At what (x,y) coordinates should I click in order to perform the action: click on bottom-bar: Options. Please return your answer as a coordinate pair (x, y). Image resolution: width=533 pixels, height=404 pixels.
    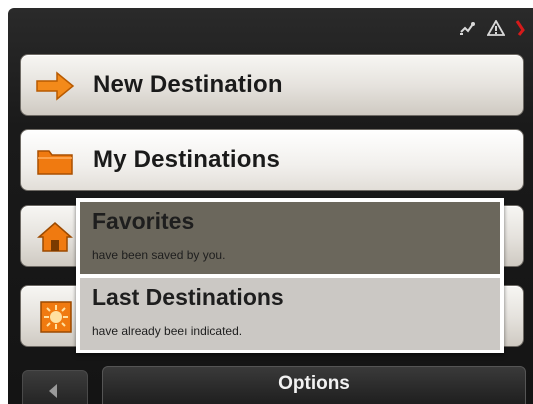
    Looking at the image, I should click on (270, 382).